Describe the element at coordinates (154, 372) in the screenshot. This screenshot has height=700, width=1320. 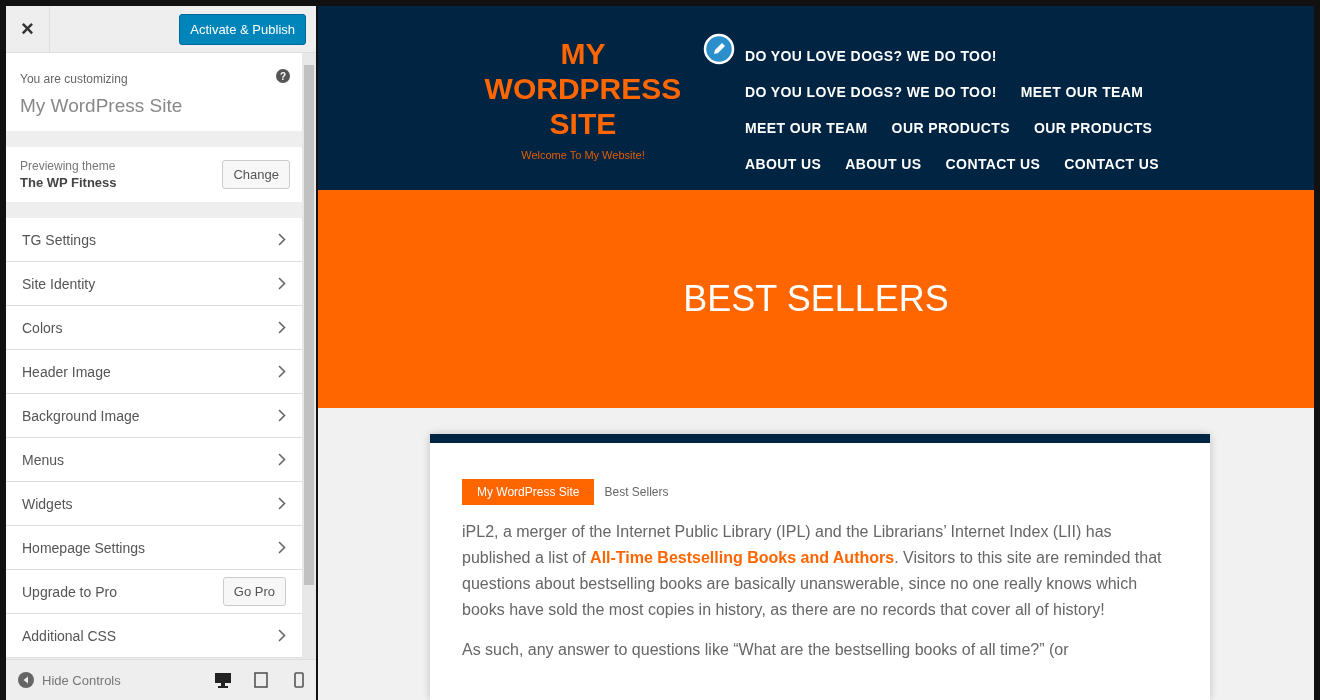
I see `menu-item: Header Image` at that location.